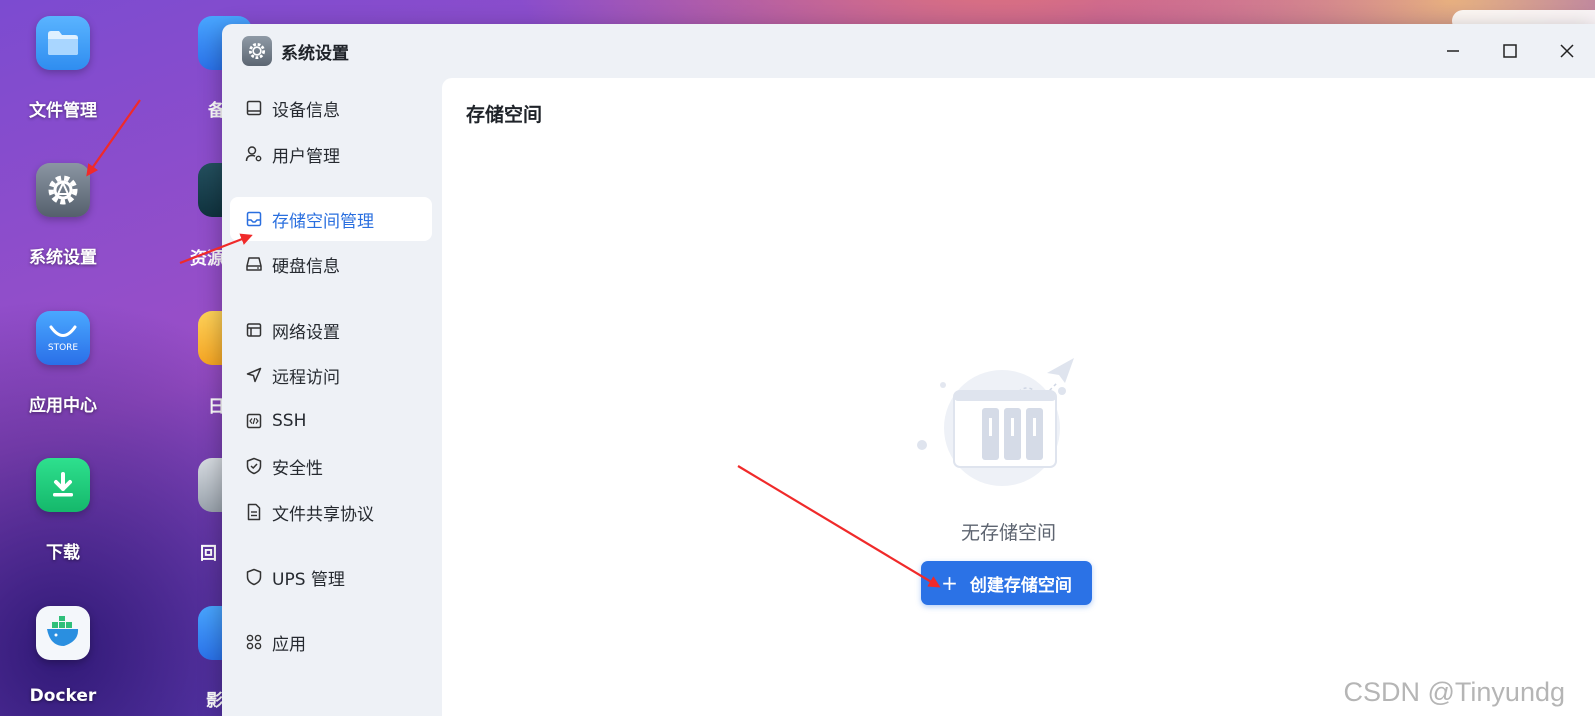  Describe the element at coordinates (208, 554) in the screenshot. I see `desktop-icon-col2-label-3: 回` at that location.